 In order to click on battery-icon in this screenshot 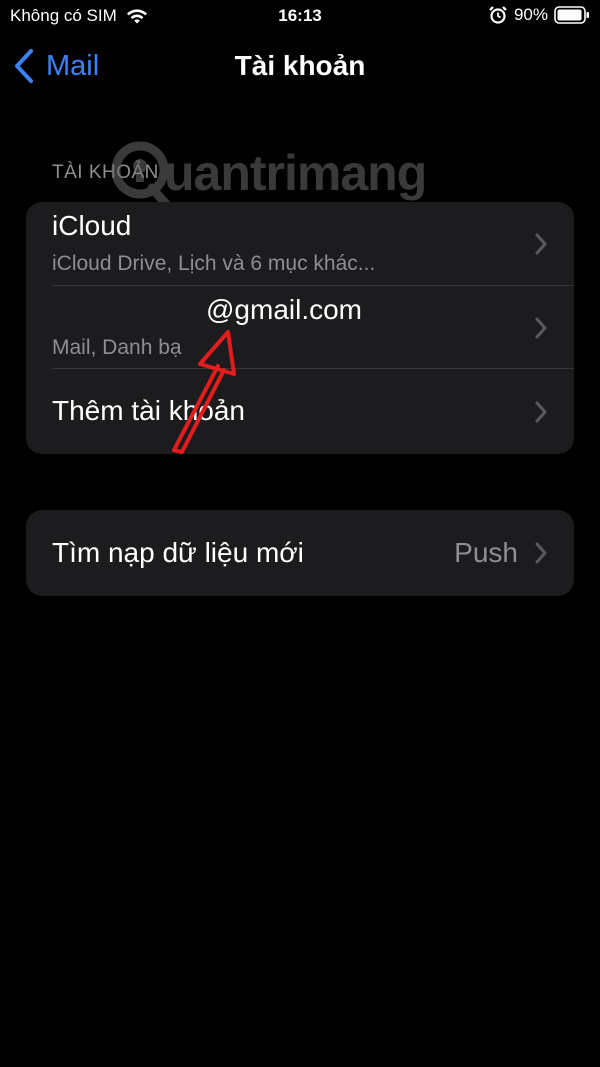, I will do `click(571, 15)`.